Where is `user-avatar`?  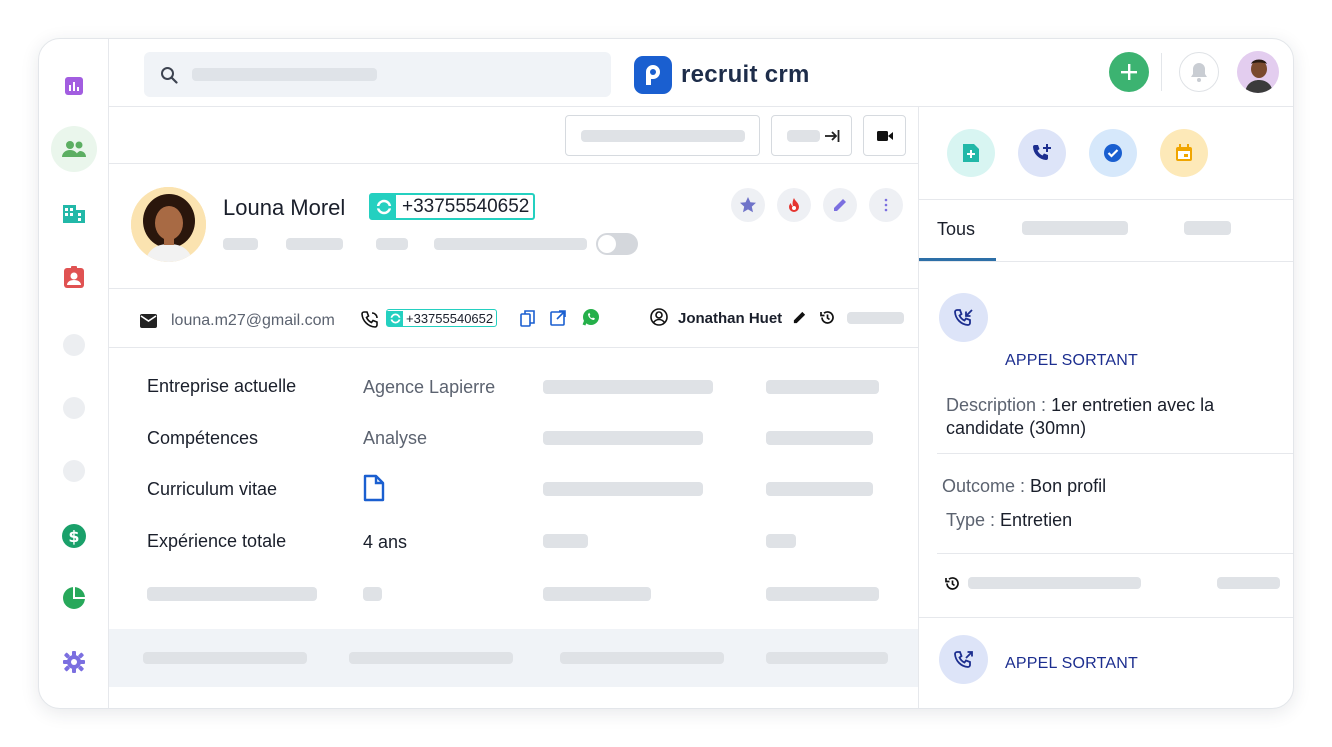 user-avatar is located at coordinates (1258, 72).